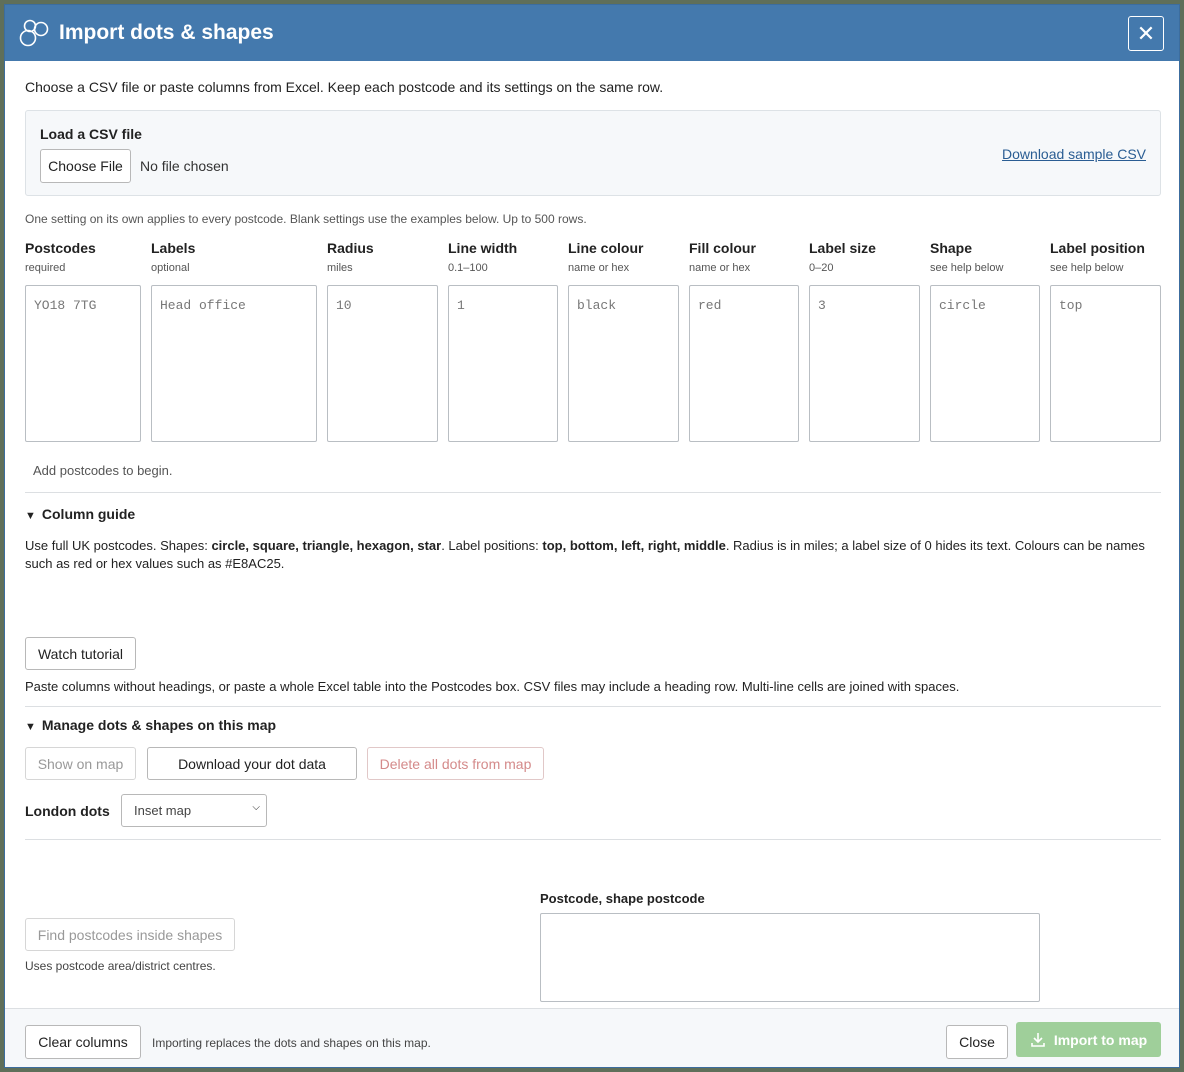  What do you see at coordinates (83, 1042) in the screenshot?
I see `clear-columns-button: Clear columns` at bounding box center [83, 1042].